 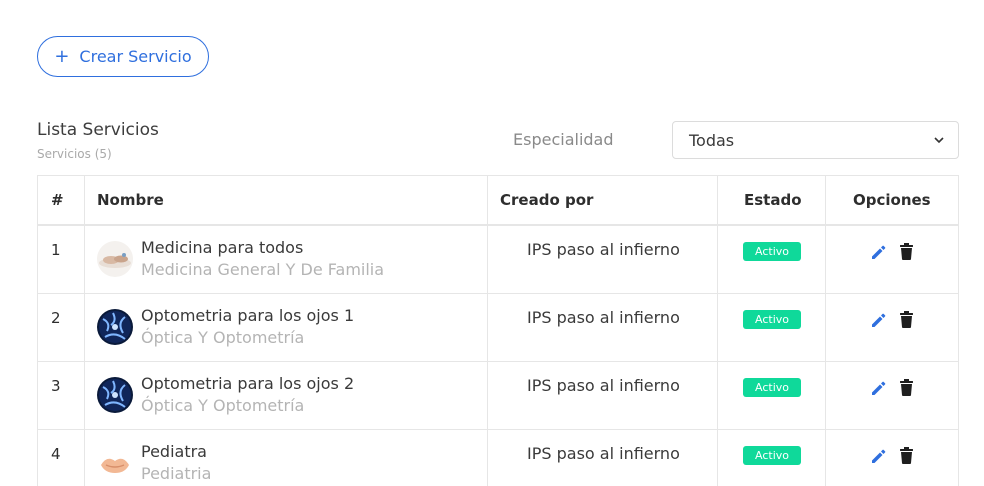 I want to click on table-header-row: # Nombre Creado por Estado Opciones, so click(x=498, y=201).